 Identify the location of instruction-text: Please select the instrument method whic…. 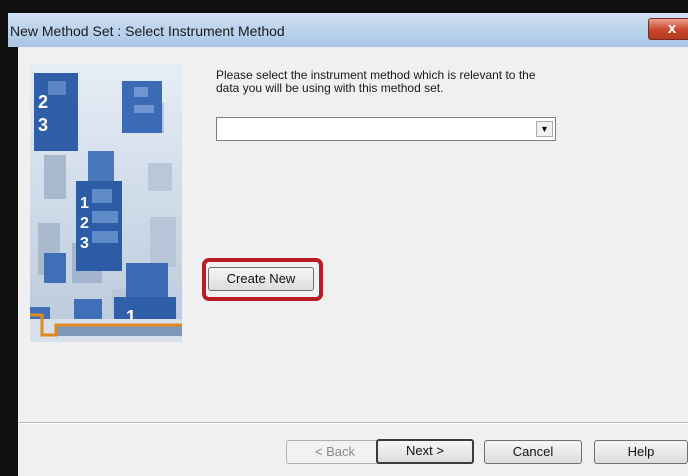
(376, 81).